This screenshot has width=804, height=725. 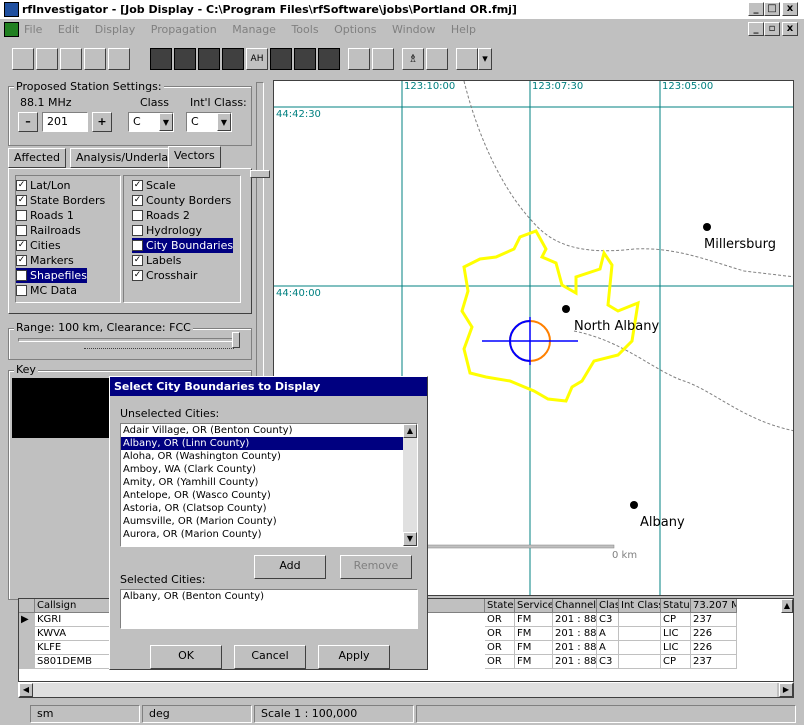 What do you see at coordinates (790, 9) in the screenshot?
I see `close-button: x` at bounding box center [790, 9].